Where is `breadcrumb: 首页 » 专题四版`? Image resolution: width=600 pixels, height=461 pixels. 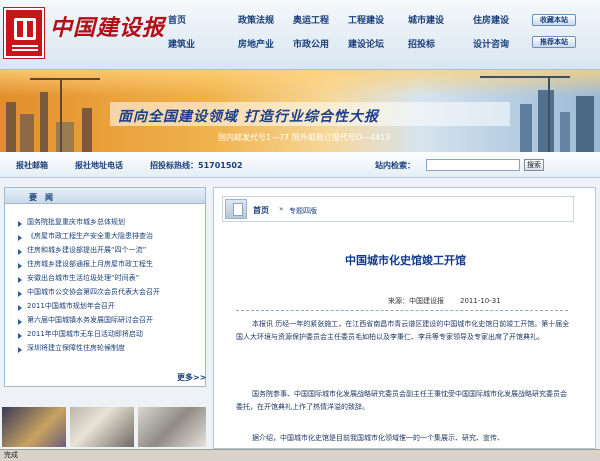 breadcrumb: 首页 » 专题四版 is located at coordinates (398, 209).